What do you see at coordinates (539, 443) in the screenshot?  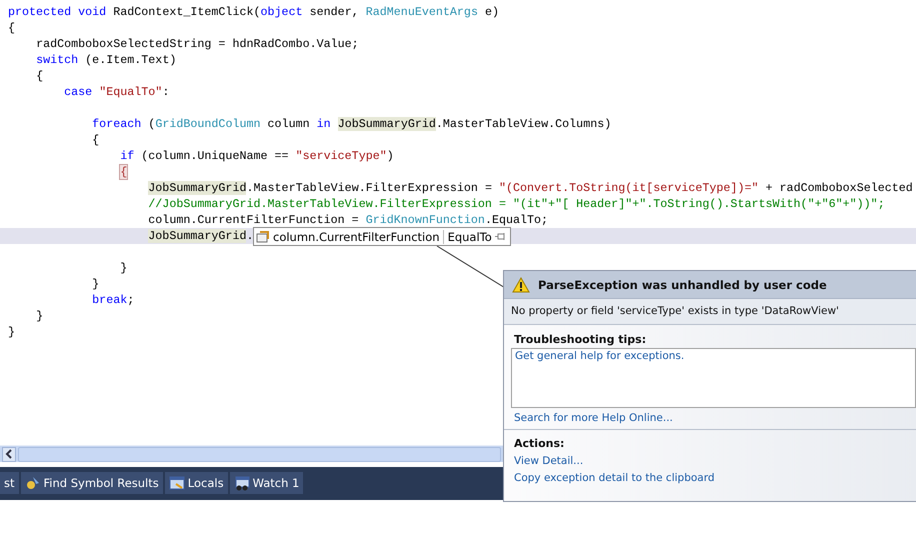 I see `section-heading: Actions:` at bounding box center [539, 443].